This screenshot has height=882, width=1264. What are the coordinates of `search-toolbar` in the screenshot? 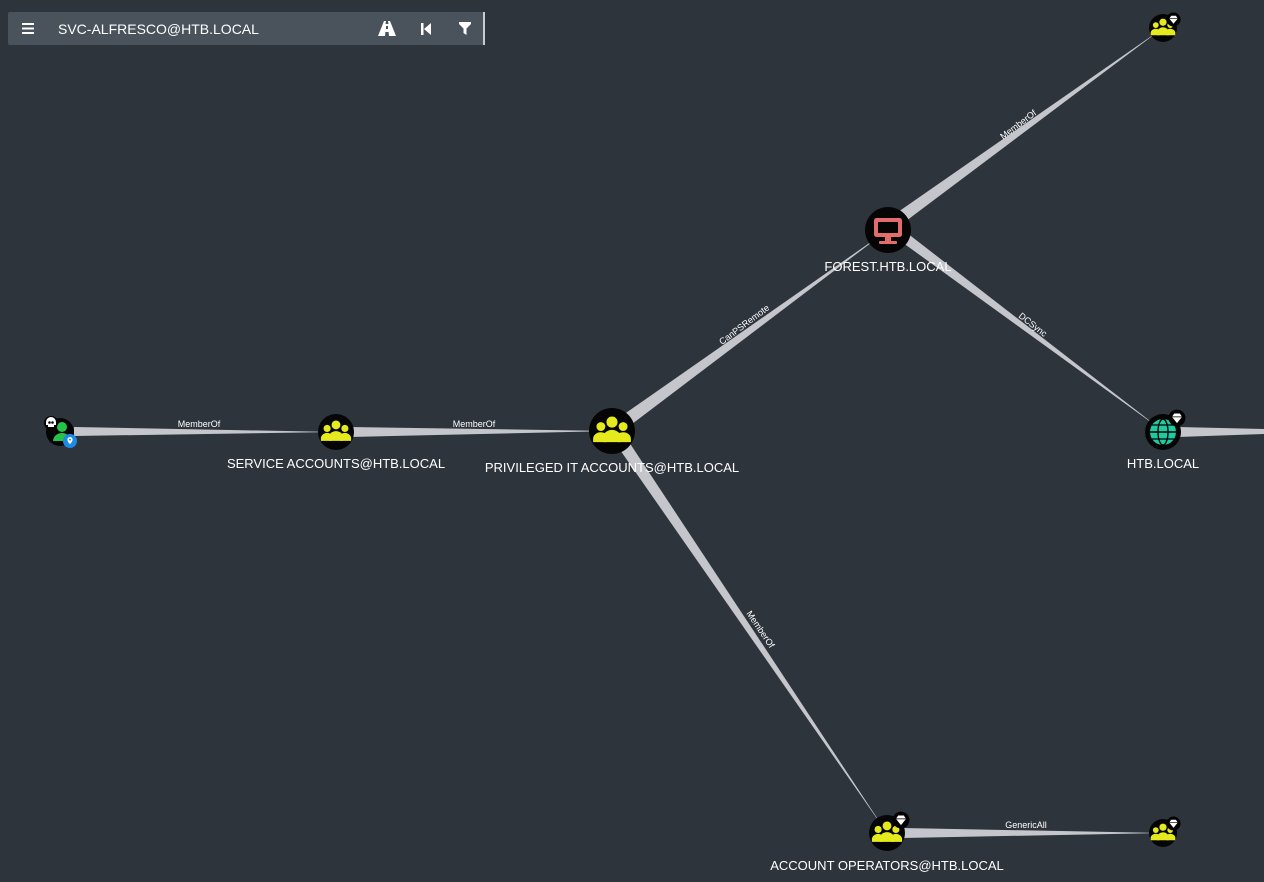 It's located at (246, 28).